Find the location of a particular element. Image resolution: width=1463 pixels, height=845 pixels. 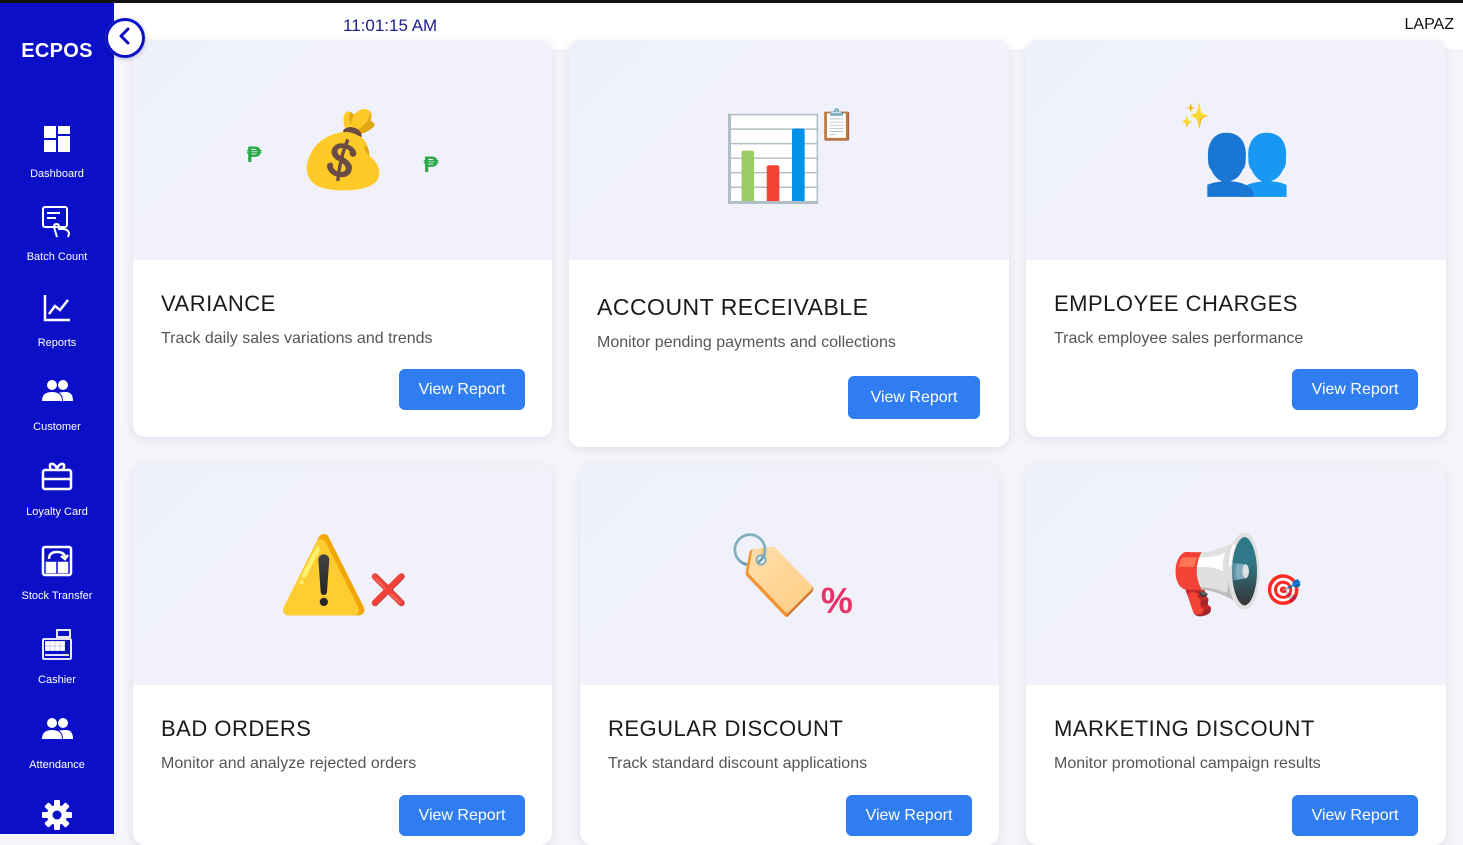

card-title: MARKETING DISCOUNT is located at coordinates (1184, 728).